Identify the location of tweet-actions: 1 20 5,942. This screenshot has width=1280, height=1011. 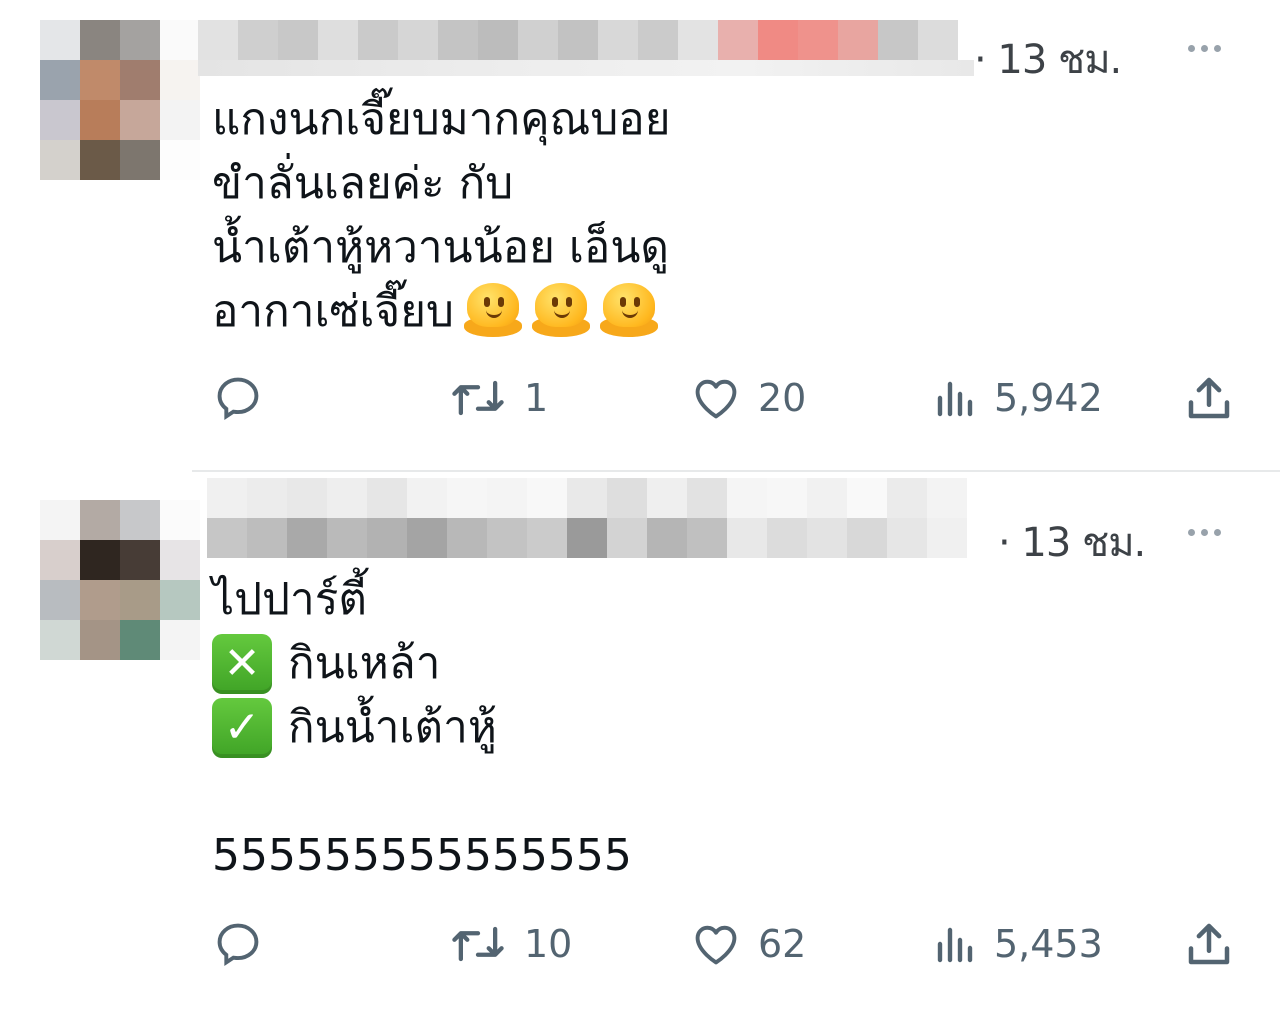
(727, 398).